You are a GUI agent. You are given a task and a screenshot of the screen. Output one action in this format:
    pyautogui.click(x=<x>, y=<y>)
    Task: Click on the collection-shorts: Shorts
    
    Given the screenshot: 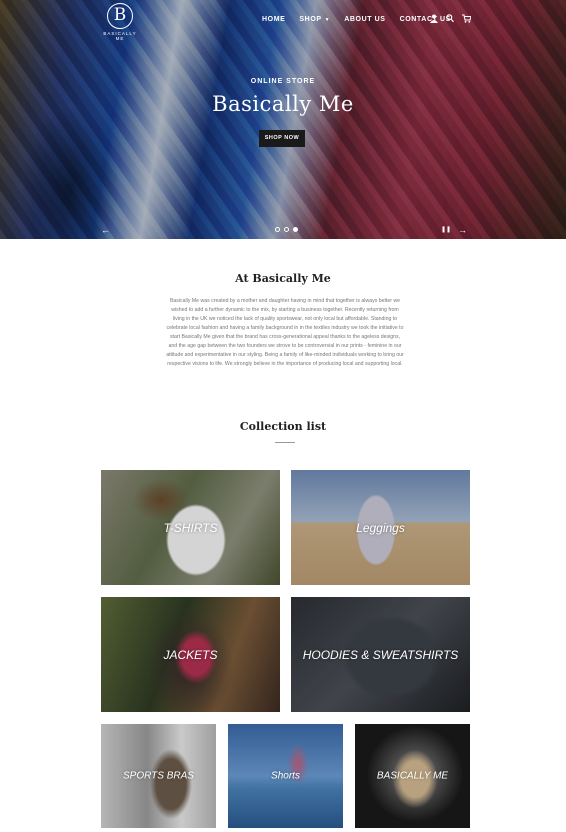 What is the action you would take?
    pyautogui.click(x=285, y=776)
    